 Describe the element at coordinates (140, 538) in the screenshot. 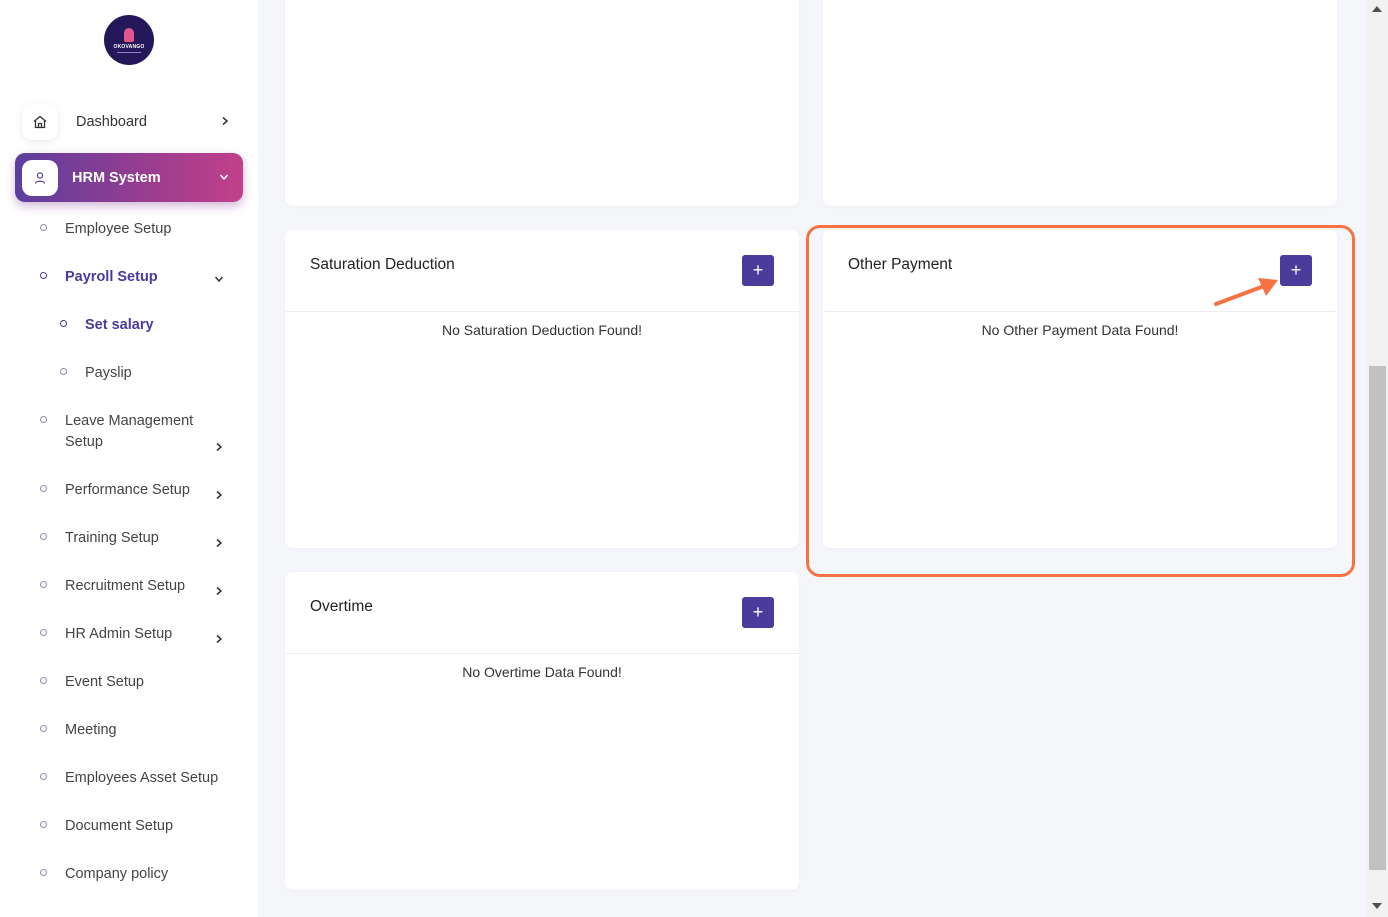

I see `sidebar-item-training-setup: Training Setup` at that location.